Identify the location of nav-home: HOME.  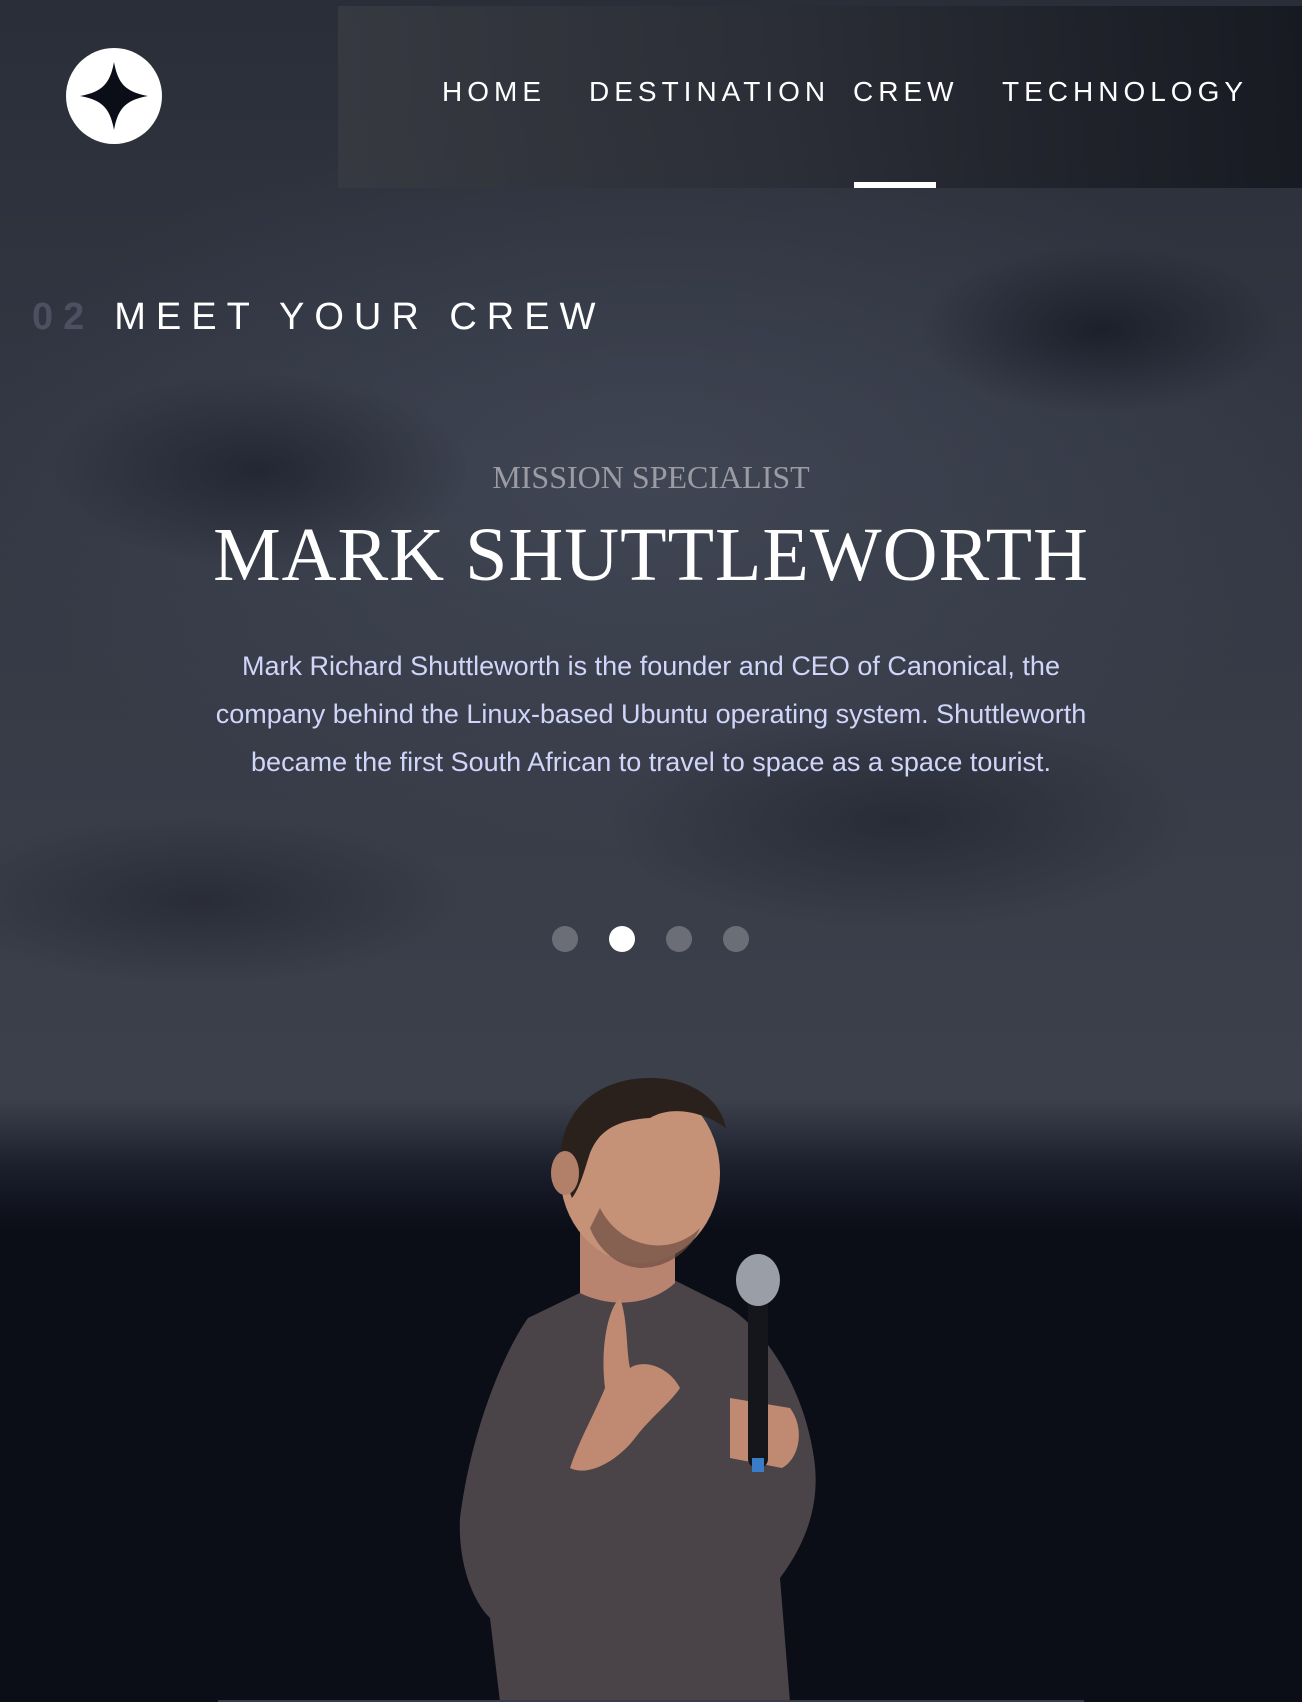
(494, 92).